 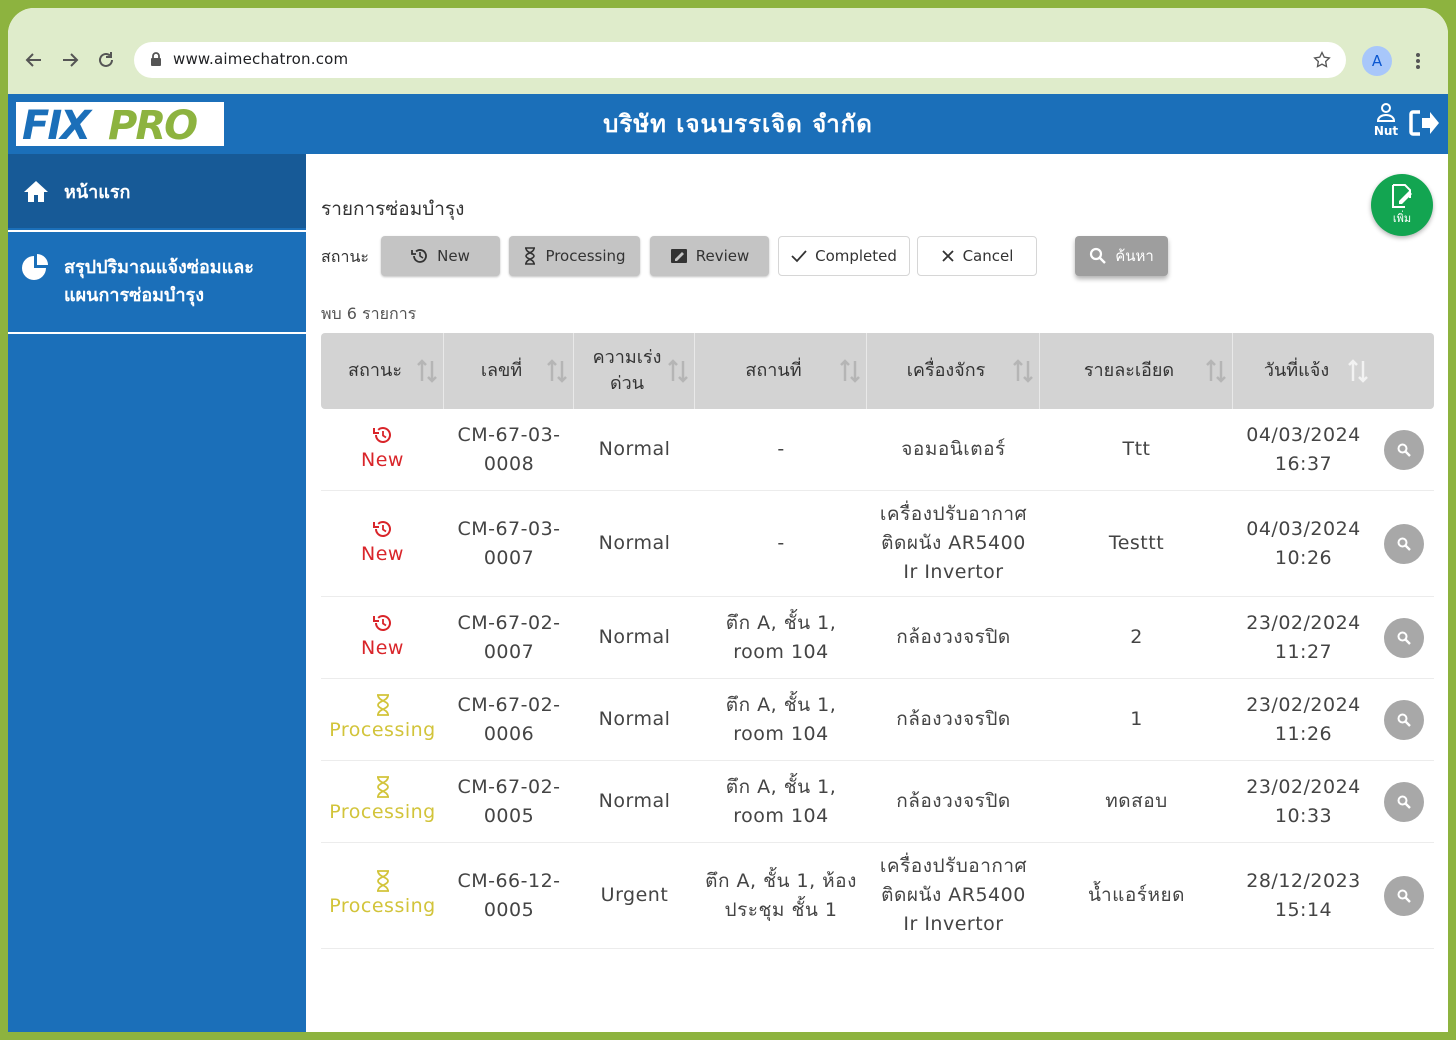 I want to click on close-icon, so click(x=947, y=256).